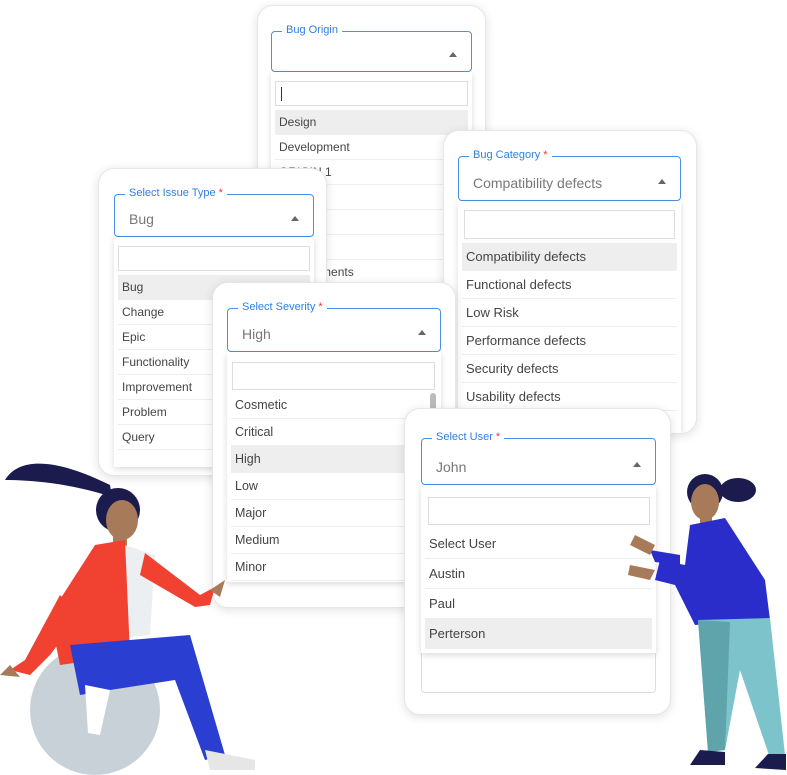 This screenshot has width=787, height=775. What do you see at coordinates (569, 397) in the screenshot?
I see `bug-category-option: Usability defects` at bounding box center [569, 397].